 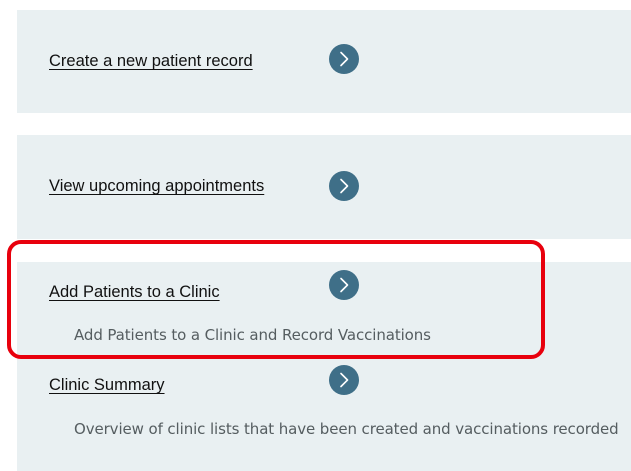 What do you see at coordinates (107, 385) in the screenshot?
I see `clinic-summary-link: Clinic Summary` at bounding box center [107, 385].